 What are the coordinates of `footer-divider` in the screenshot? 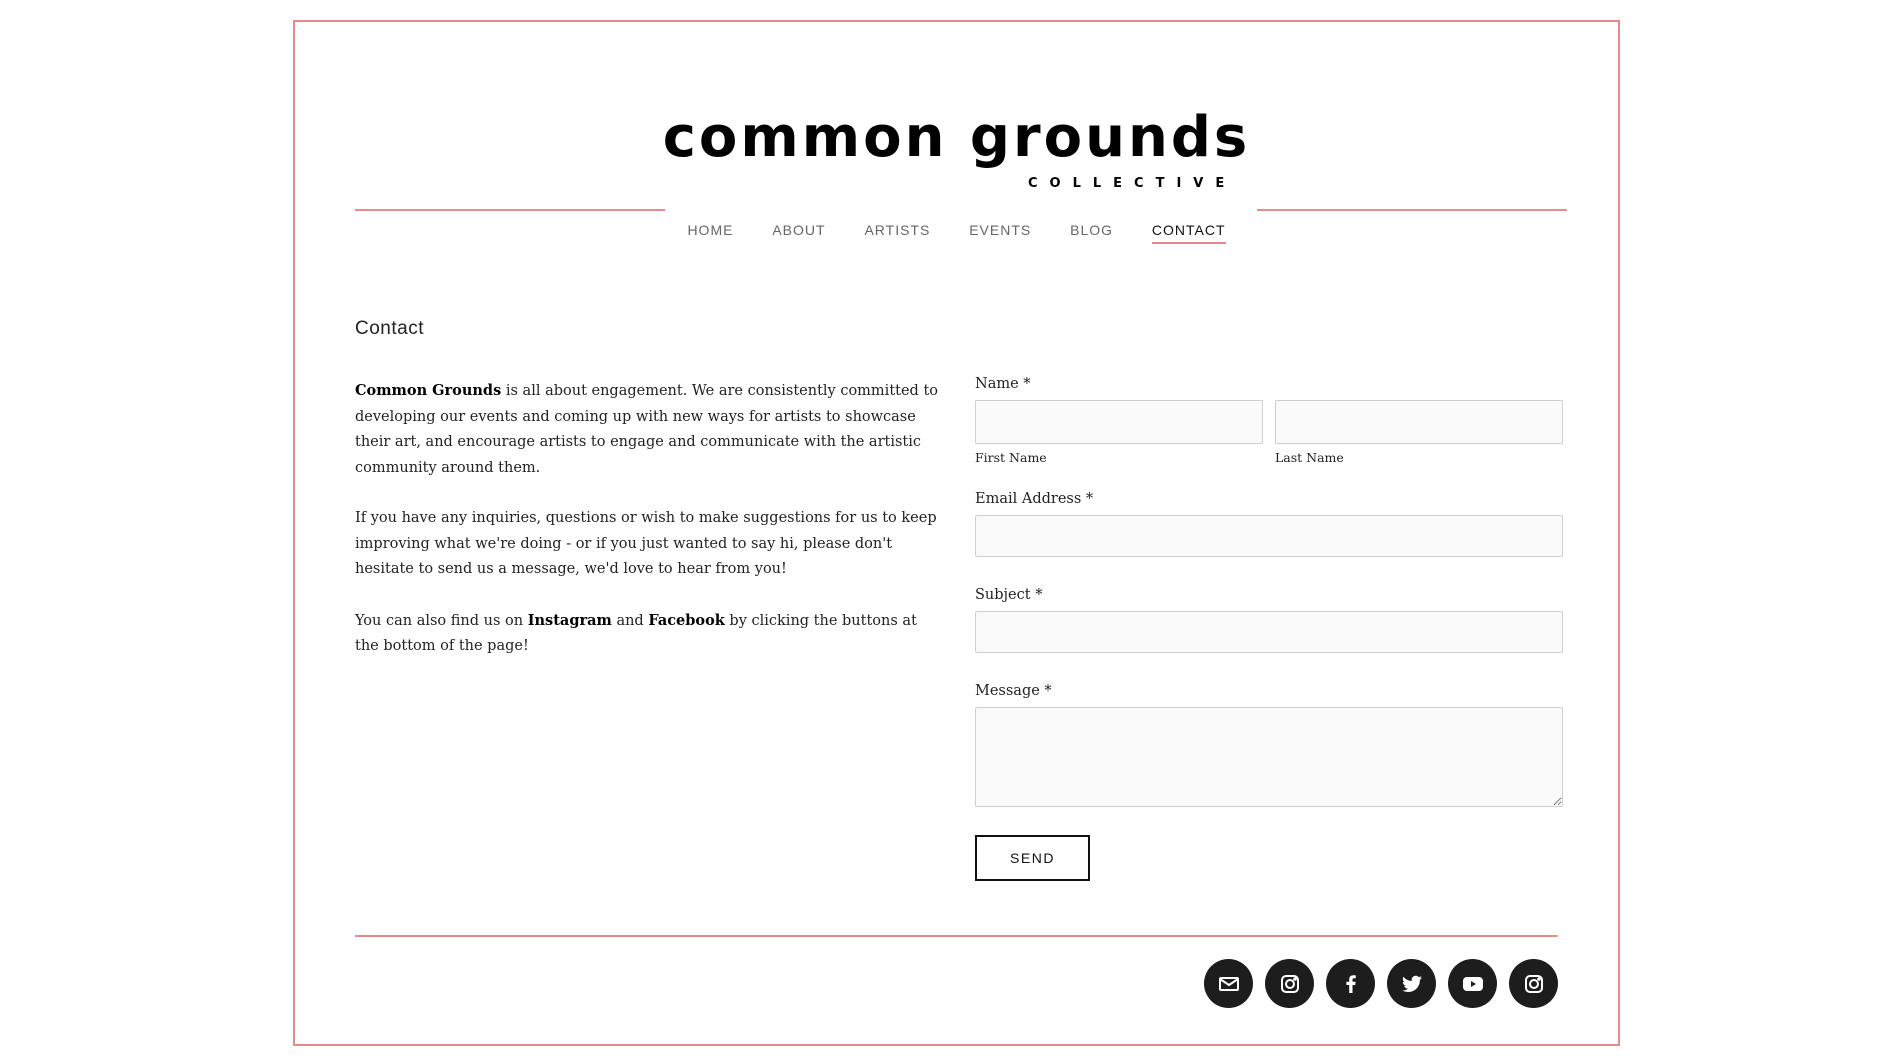 It's located at (956, 936).